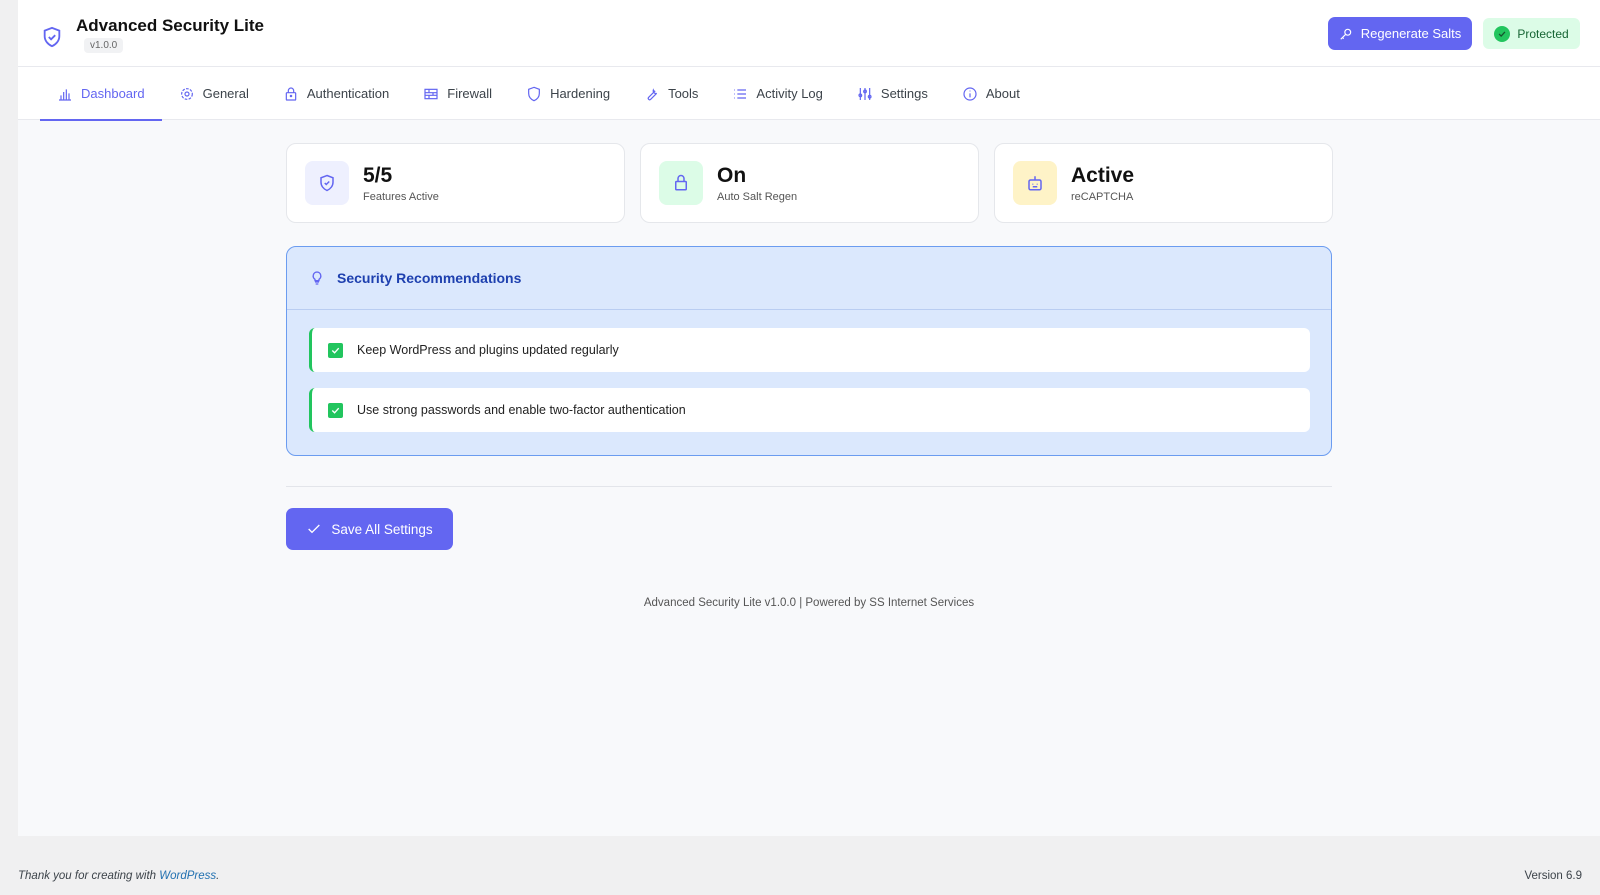  I want to click on shield-icon, so click(534, 93).